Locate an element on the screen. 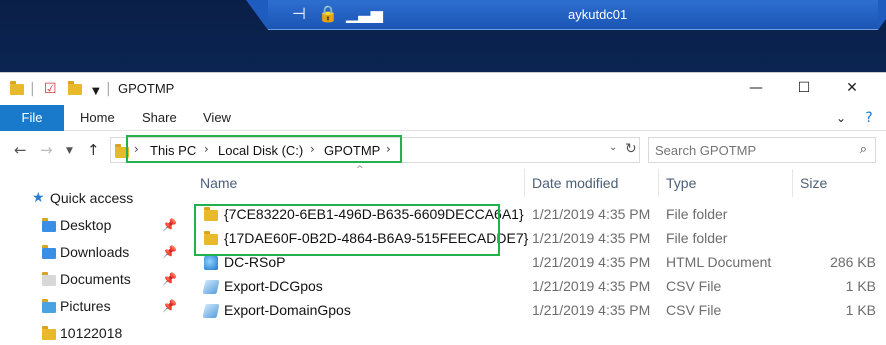 The height and width of the screenshot is (345, 886). nav-item-desktop: Desktop 📌 is located at coordinates (90, 225).